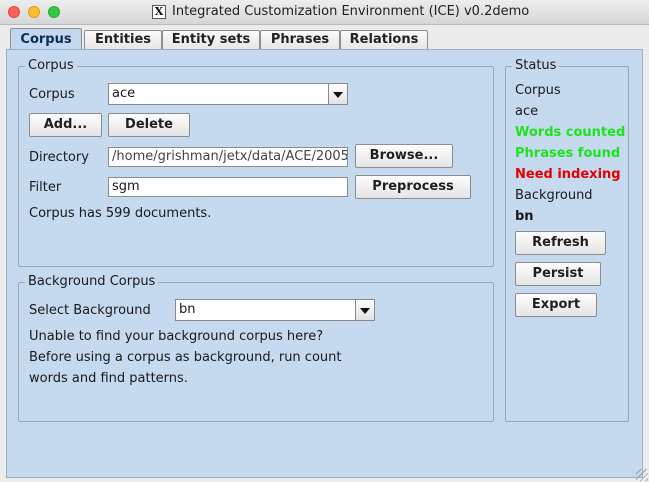  What do you see at coordinates (536, 65) in the screenshot?
I see `status-group-title: Status` at bounding box center [536, 65].